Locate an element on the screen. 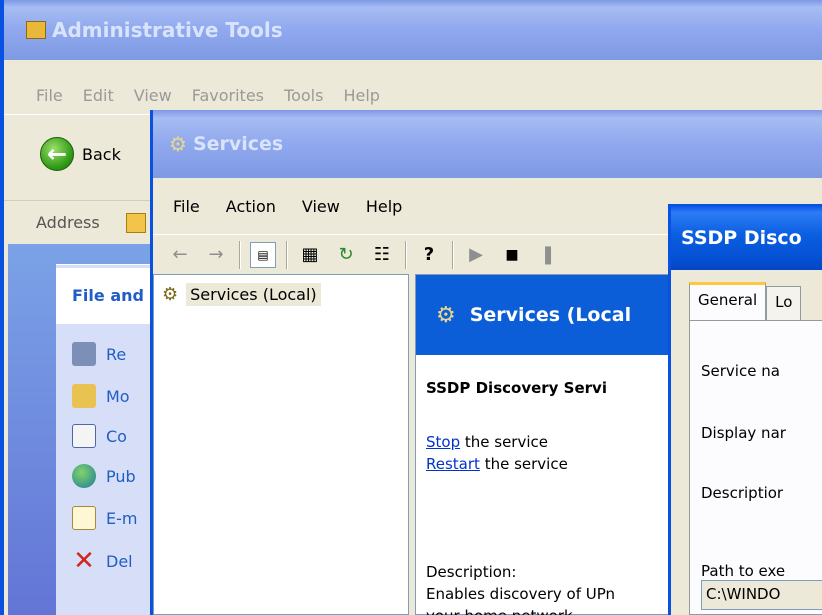  stop-service-icon: ■ is located at coordinates (512, 255).